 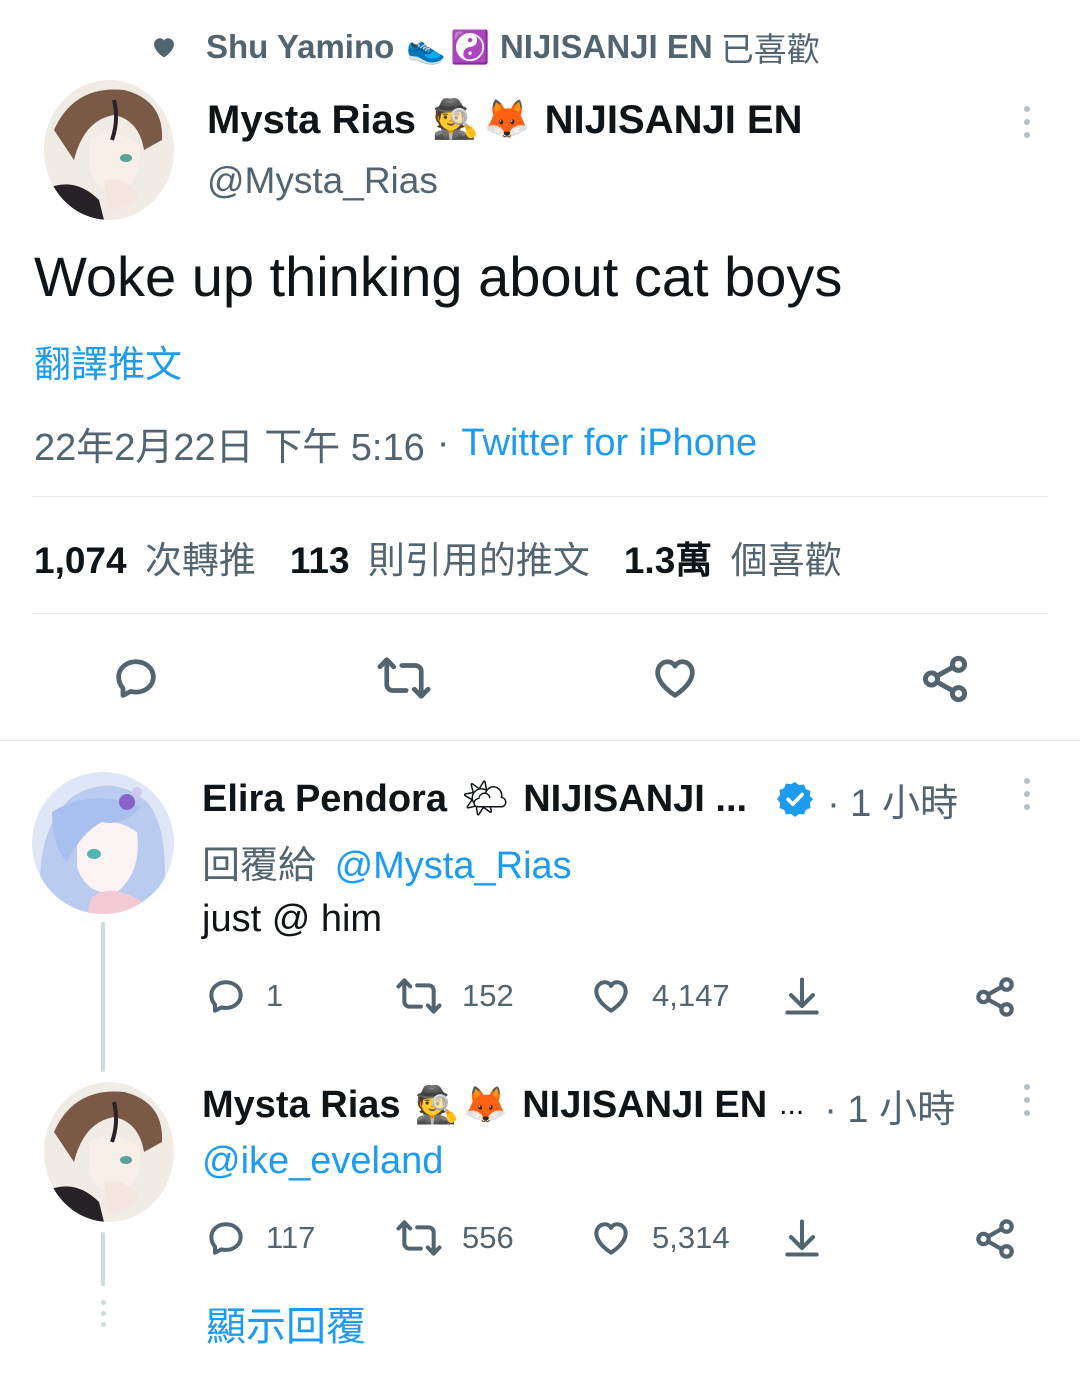 I want to click on like-button: 4,147, so click(x=659, y=996).